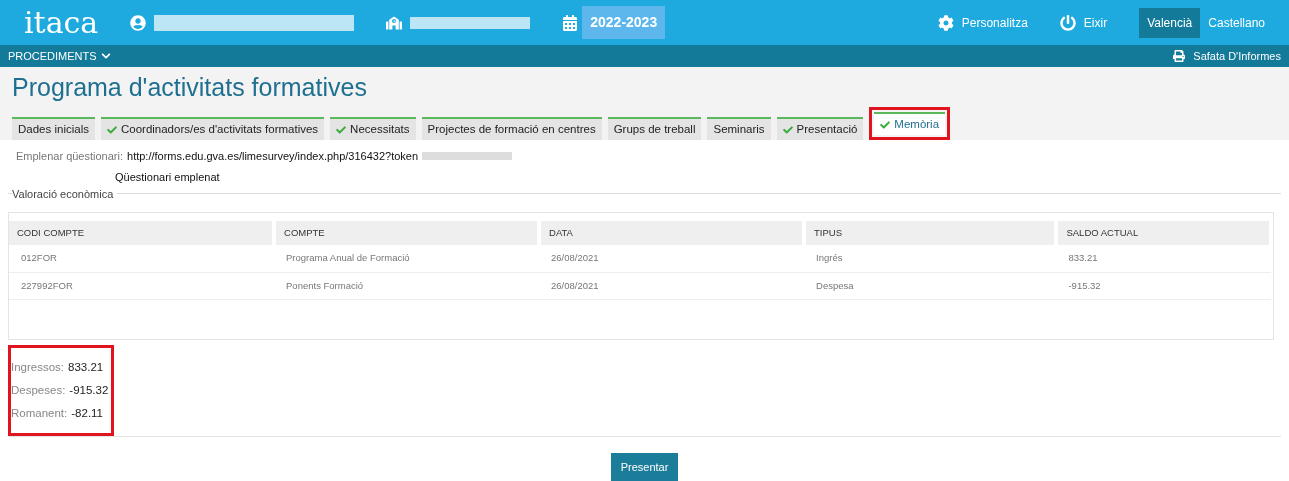 Image resolution: width=1289 pixels, height=481 pixels. I want to click on tab: Necessitats, so click(373, 128).